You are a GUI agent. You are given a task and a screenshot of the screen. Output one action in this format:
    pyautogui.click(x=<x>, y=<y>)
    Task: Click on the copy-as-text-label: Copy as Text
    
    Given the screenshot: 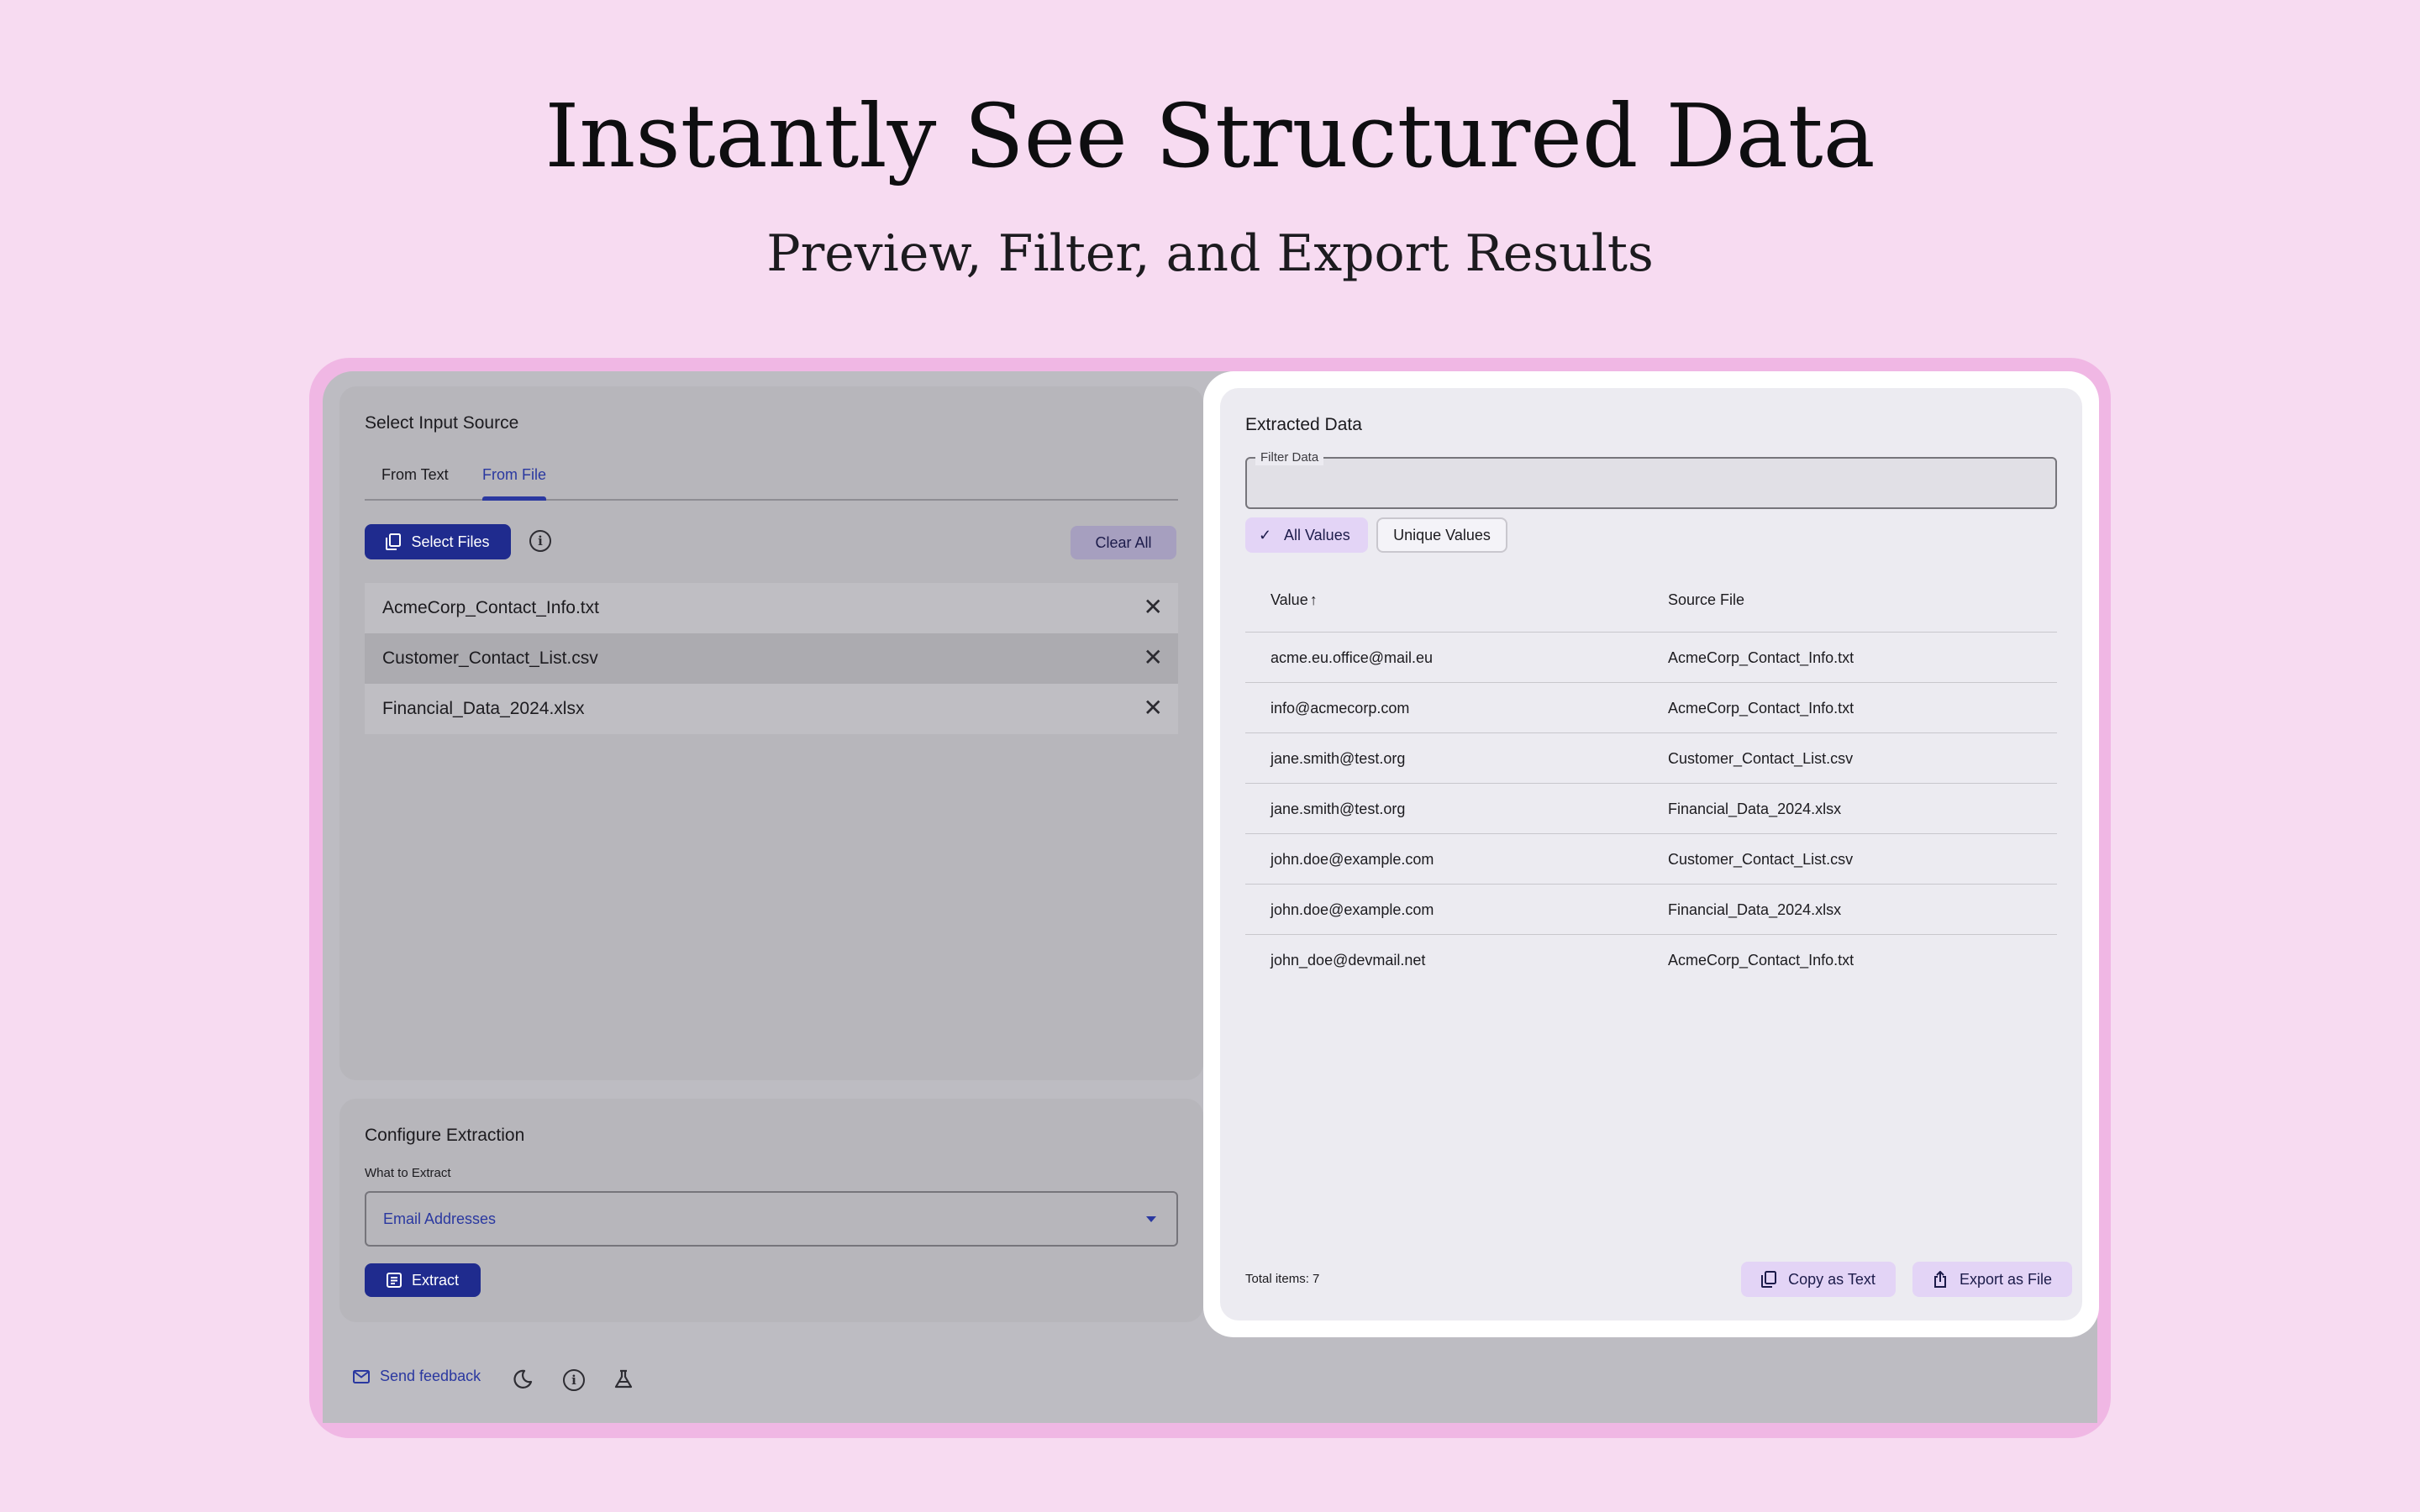 What is the action you would take?
    pyautogui.click(x=1832, y=1279)
    